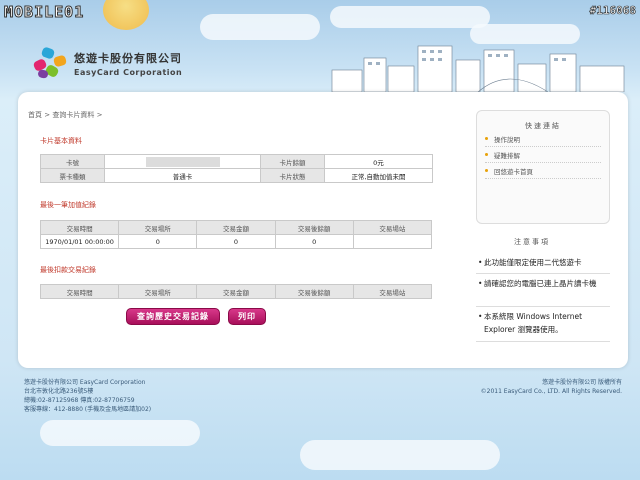  What do you see at coordinates (61, 141) in the screenshot?
I see `card-info-title: 卡片基本資料` at bounding box center [61, 141].